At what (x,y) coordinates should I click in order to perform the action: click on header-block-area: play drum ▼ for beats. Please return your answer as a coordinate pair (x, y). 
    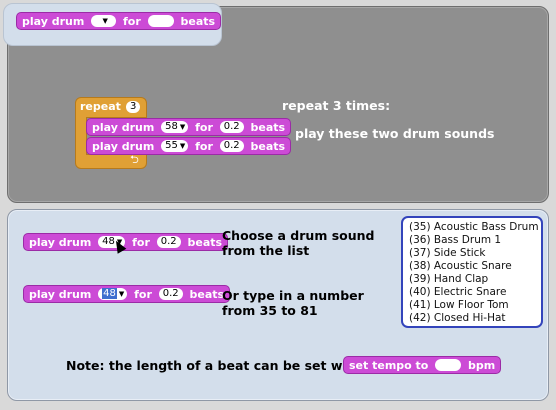
    Looking at the image, I should click on (112, 24).